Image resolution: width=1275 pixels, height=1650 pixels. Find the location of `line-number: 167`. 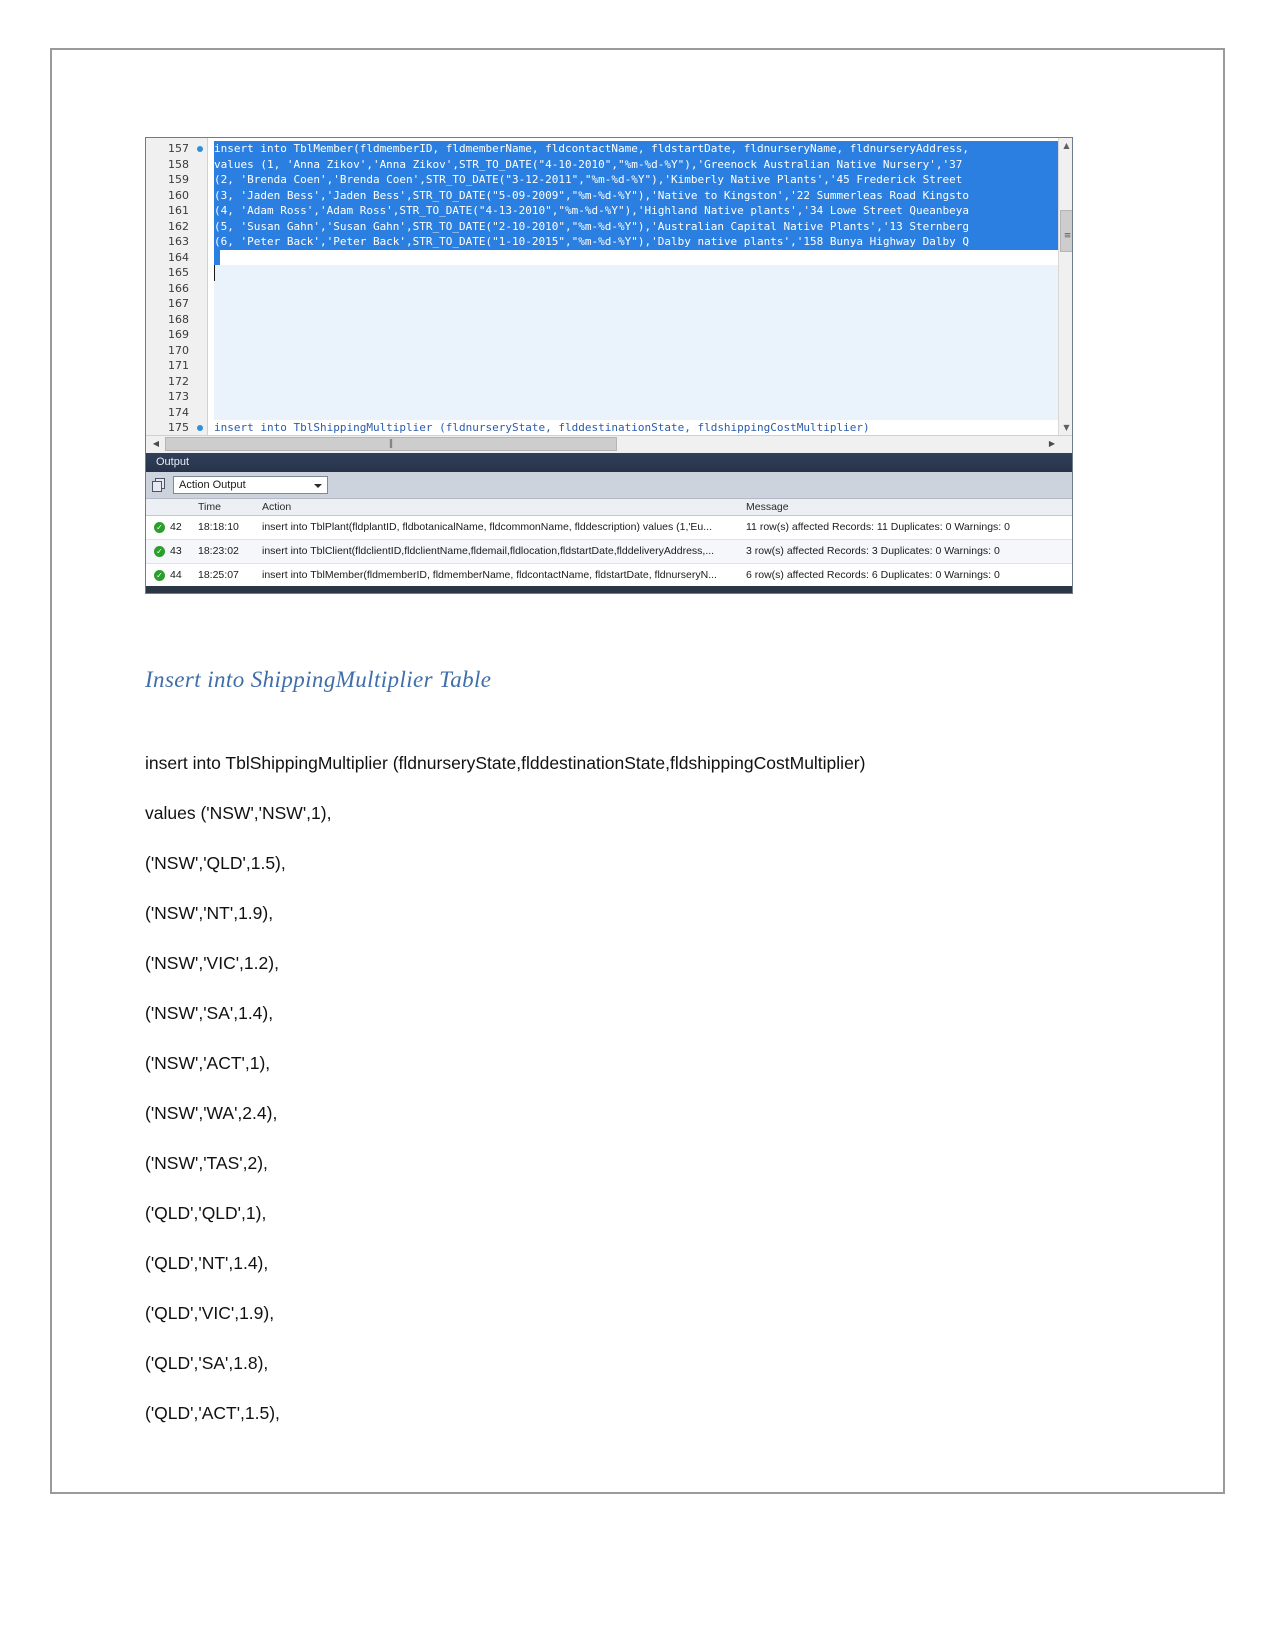

line-number: 167 is located at coordinates (178, 303).